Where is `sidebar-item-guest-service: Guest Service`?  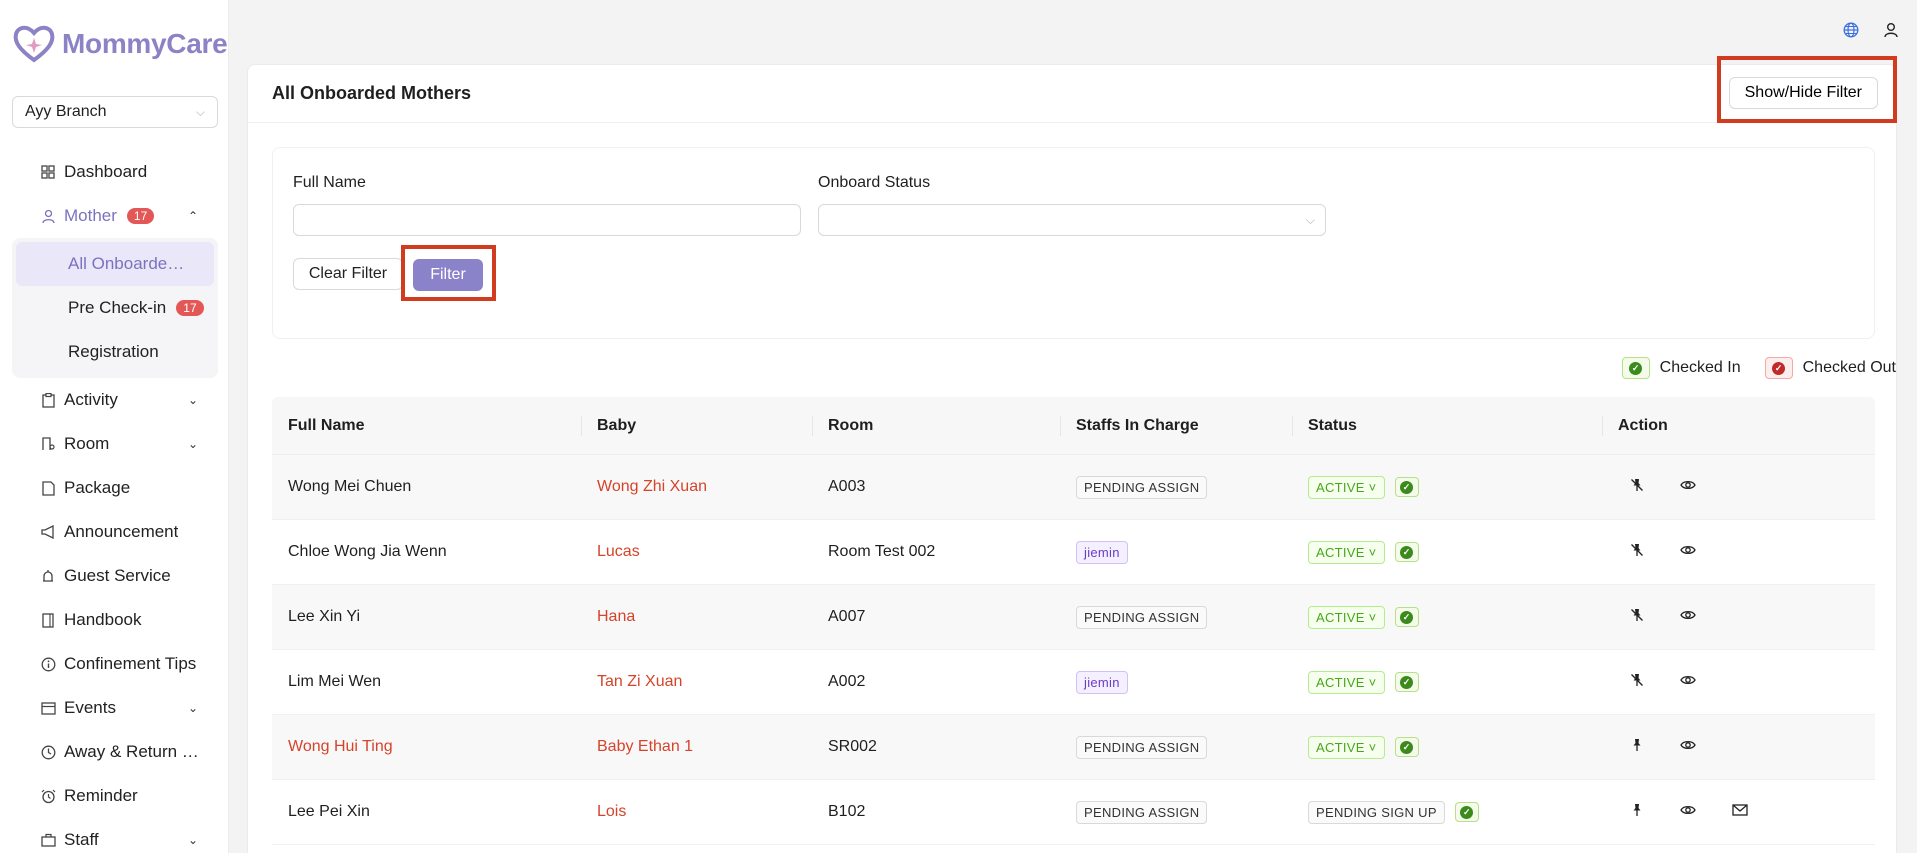
sidebar-item-guest-service: Guest Service is located at coordinates (115, 576).